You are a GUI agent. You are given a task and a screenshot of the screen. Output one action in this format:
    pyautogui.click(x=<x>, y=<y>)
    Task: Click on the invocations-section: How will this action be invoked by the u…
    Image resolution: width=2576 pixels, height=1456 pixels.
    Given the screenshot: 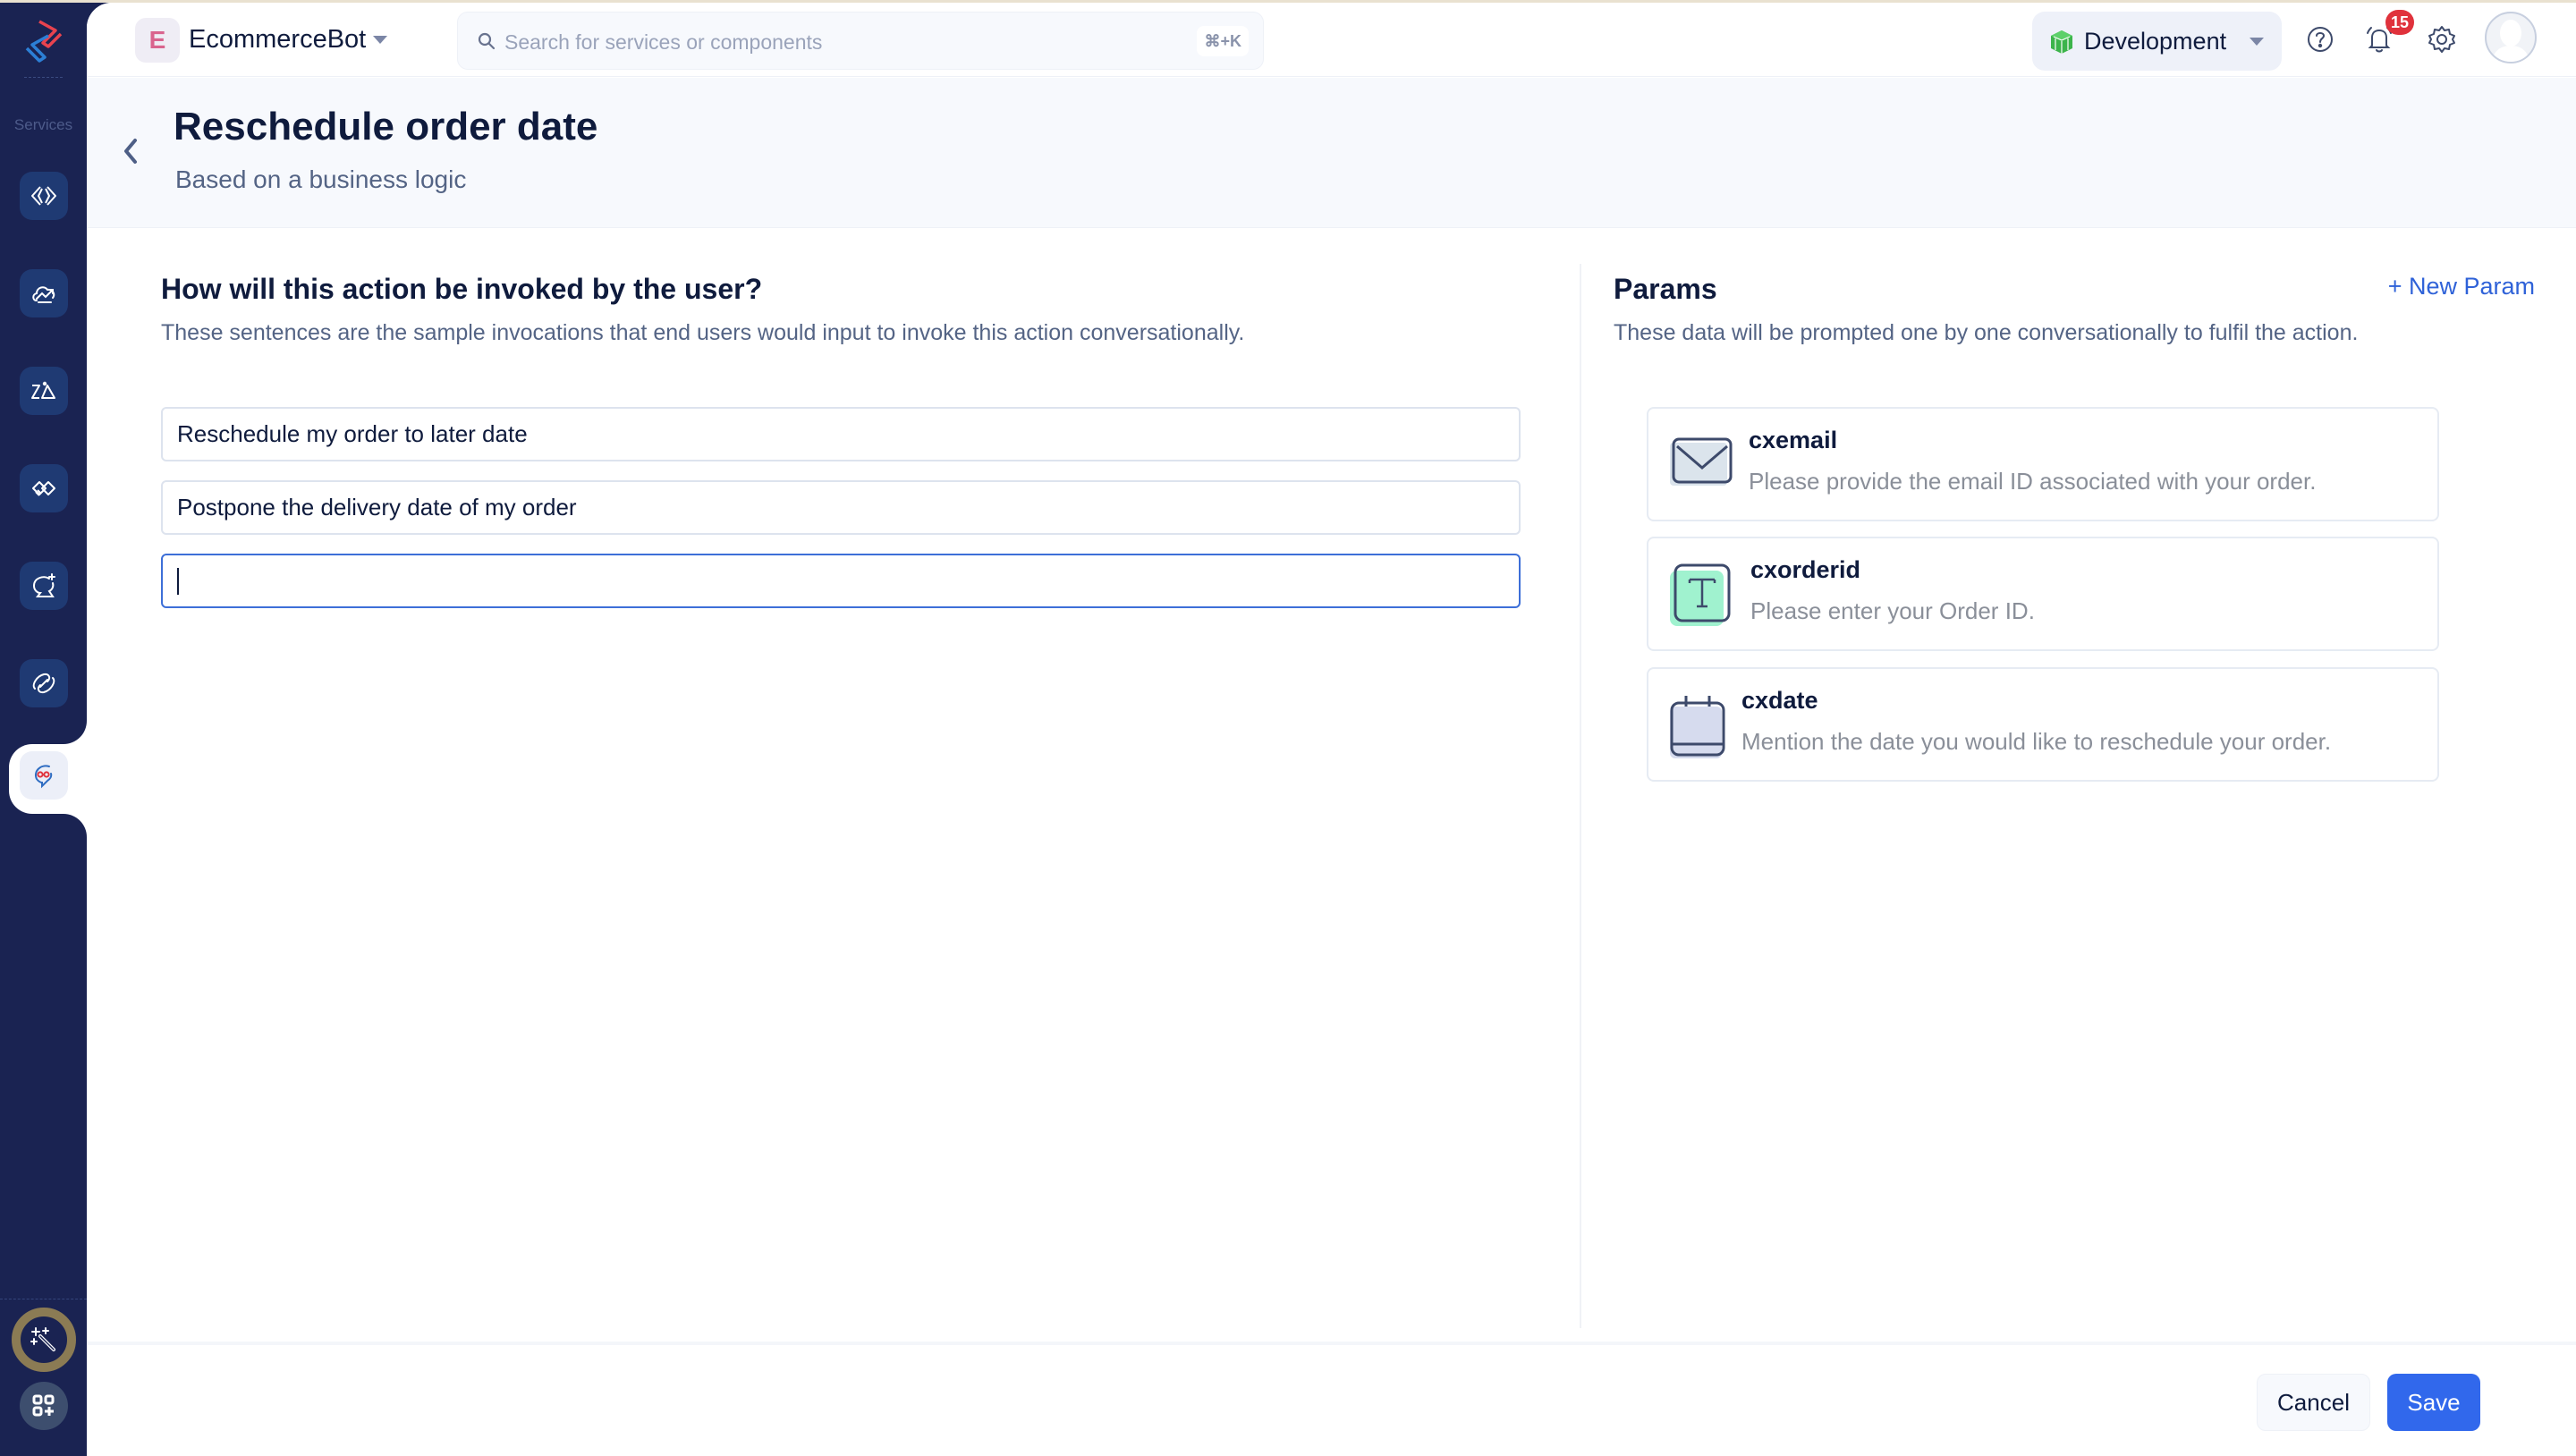 What is the action you would take?
    pyautogui.click(x=841, y=418)
    